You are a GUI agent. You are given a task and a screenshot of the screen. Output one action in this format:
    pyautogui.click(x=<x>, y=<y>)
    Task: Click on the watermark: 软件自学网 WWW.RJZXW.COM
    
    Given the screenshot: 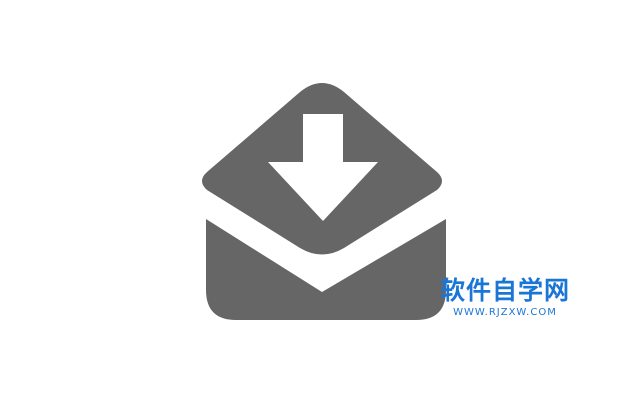 What is the action you would take?
    pyautogui.click(x=505, y=297)
    